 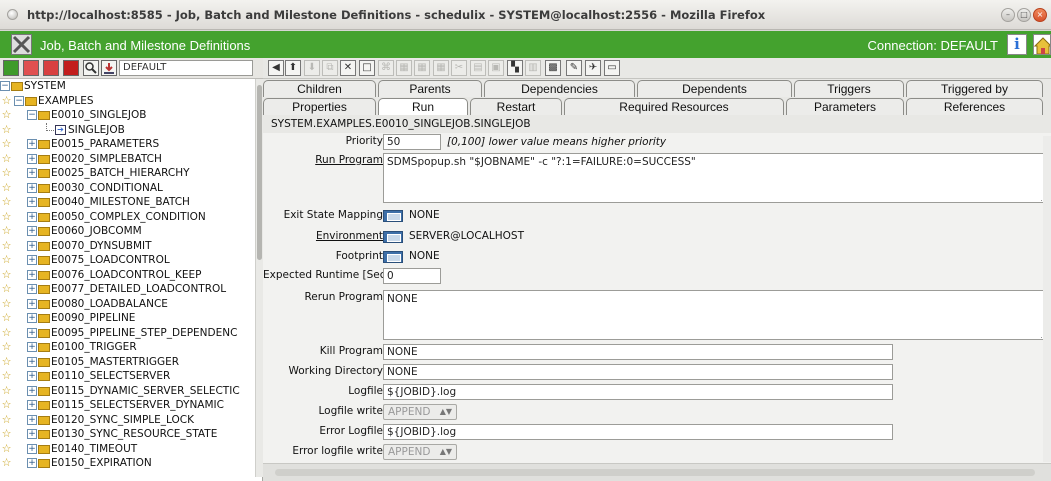 What do you see at coordinates (323, 160) in the screenshot?
I see `run-program-label: Run Program` at bounding box center [323, 160].